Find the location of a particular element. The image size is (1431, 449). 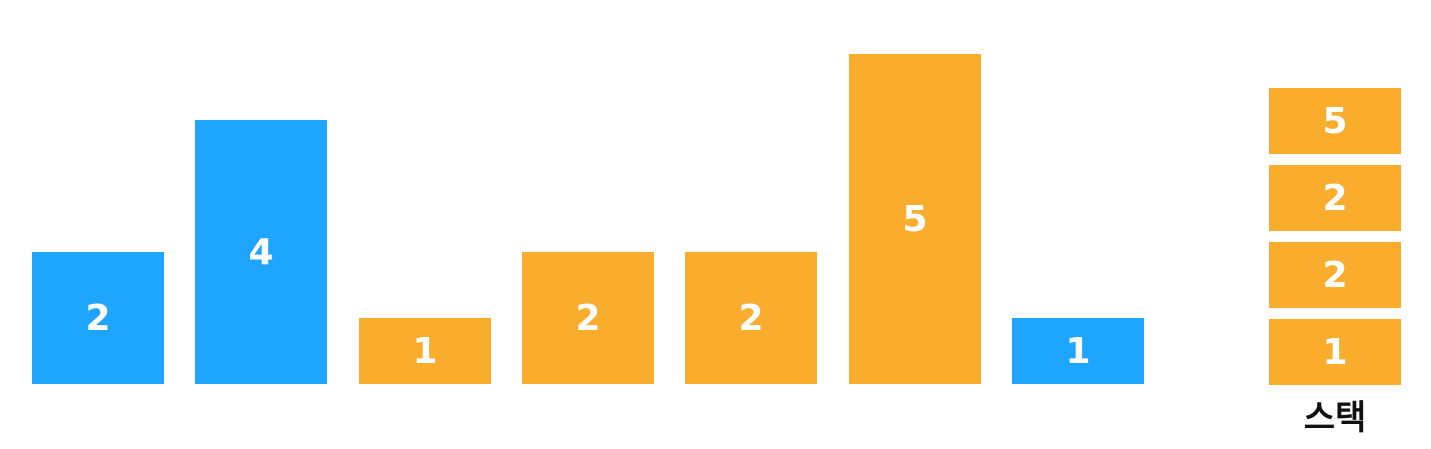

bar-1: 2 is located at coordinates (98, 318).